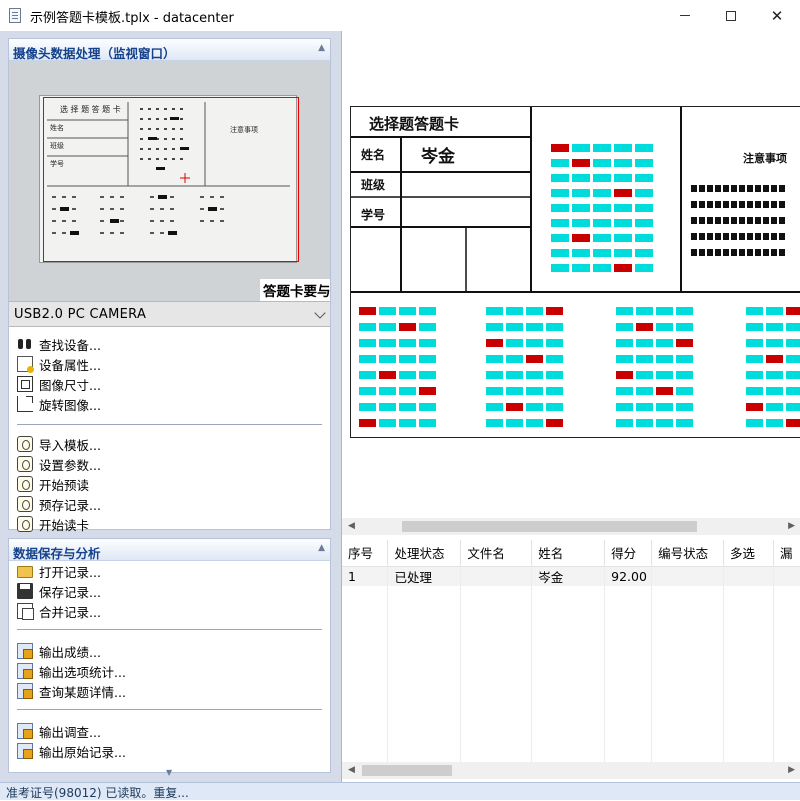 The height and width of the screenshot is (801, 800). I want to click on col-header-index: 序号, so click(365, 553).